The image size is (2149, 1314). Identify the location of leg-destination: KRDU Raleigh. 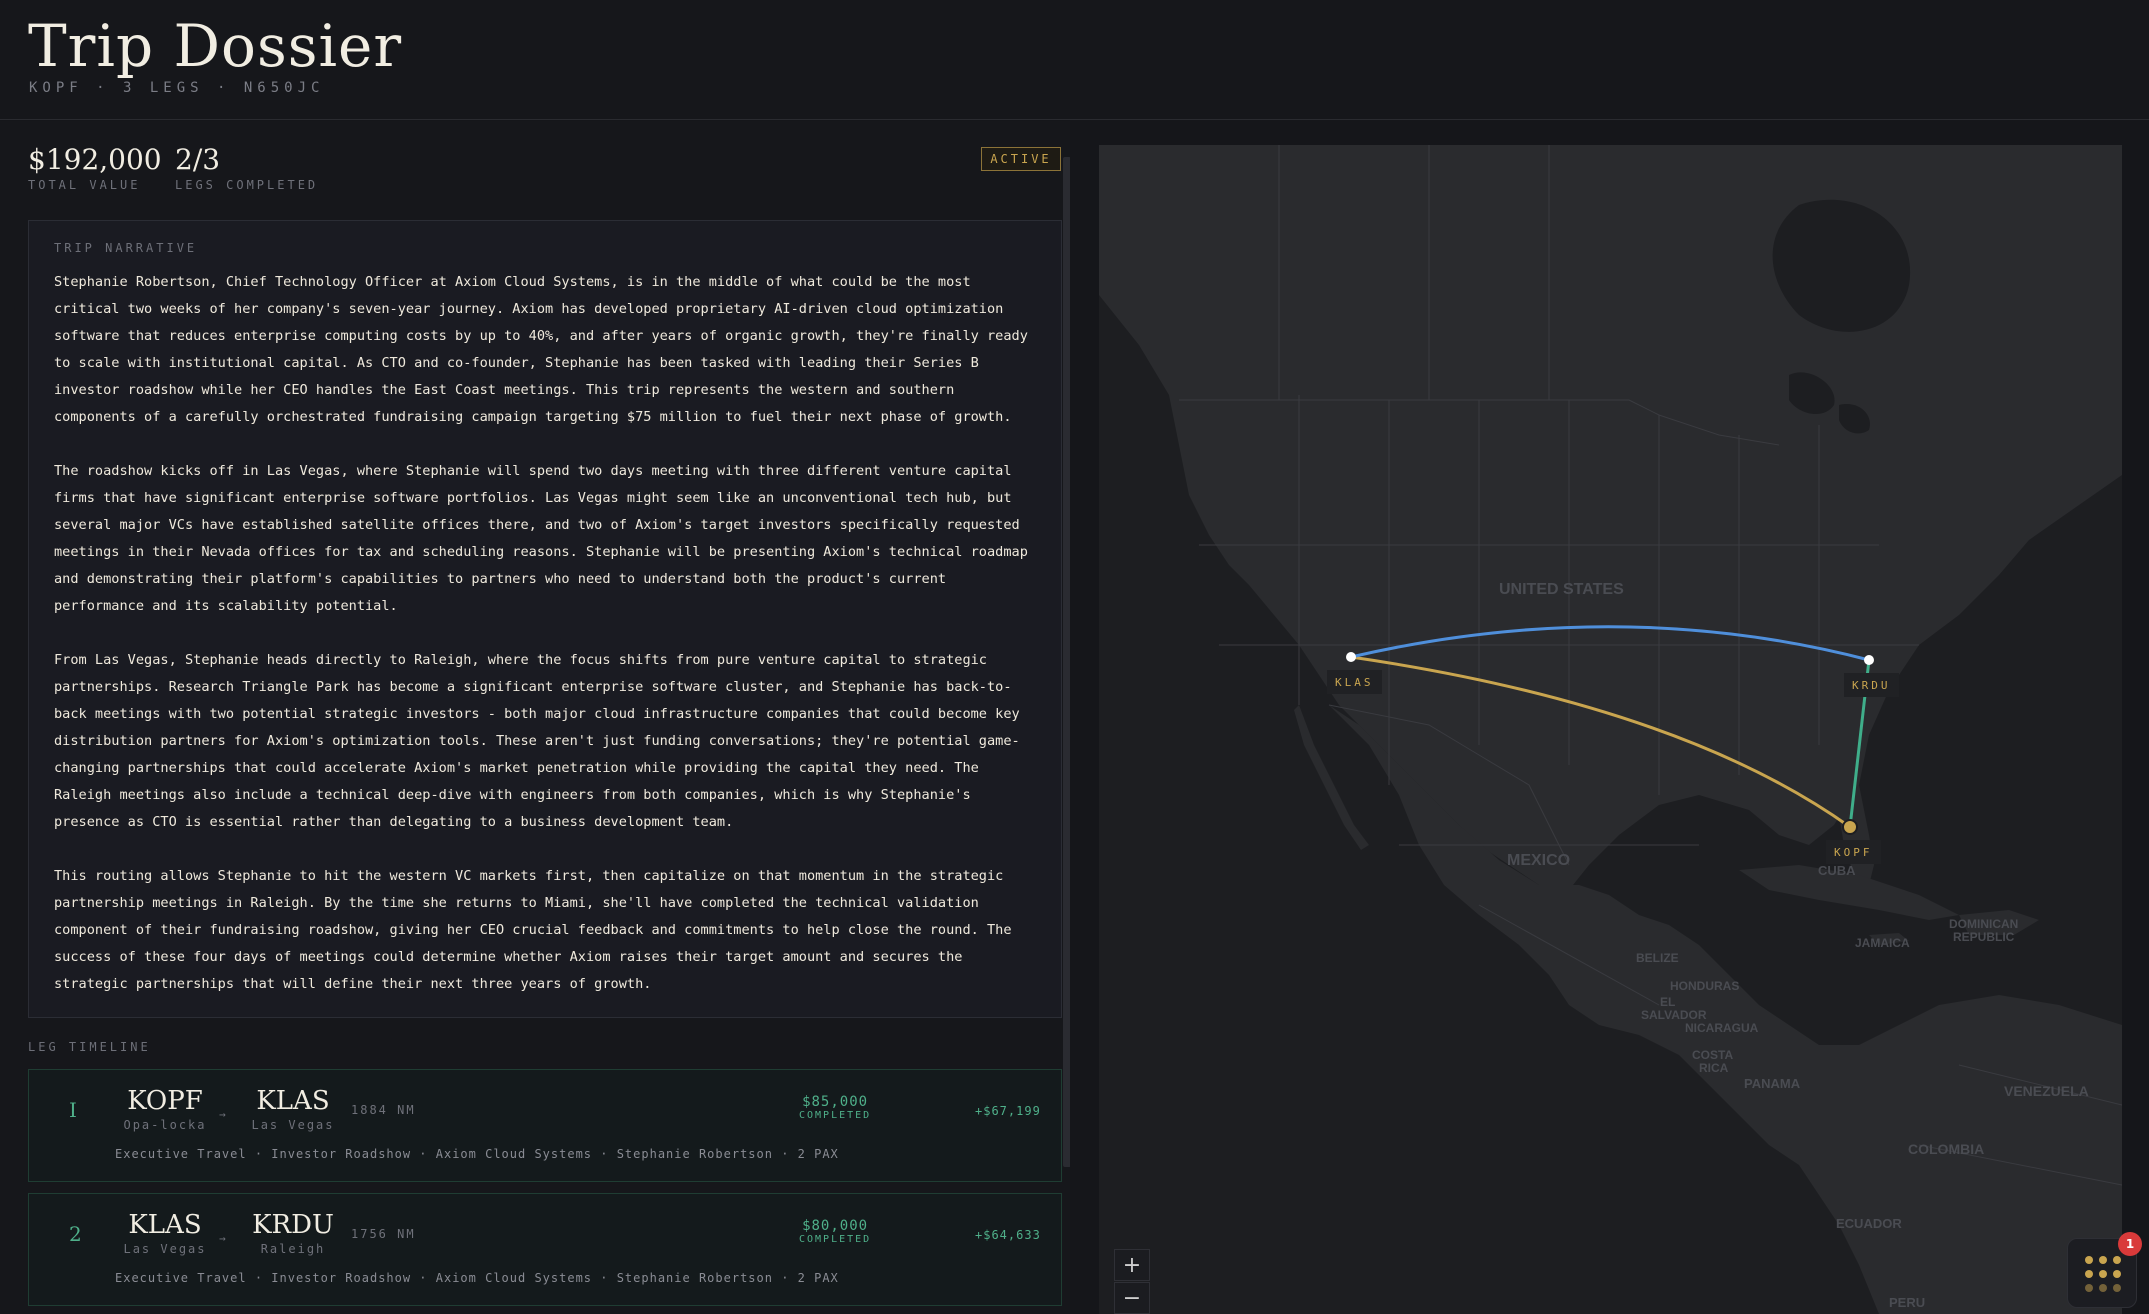
(293, 1233).